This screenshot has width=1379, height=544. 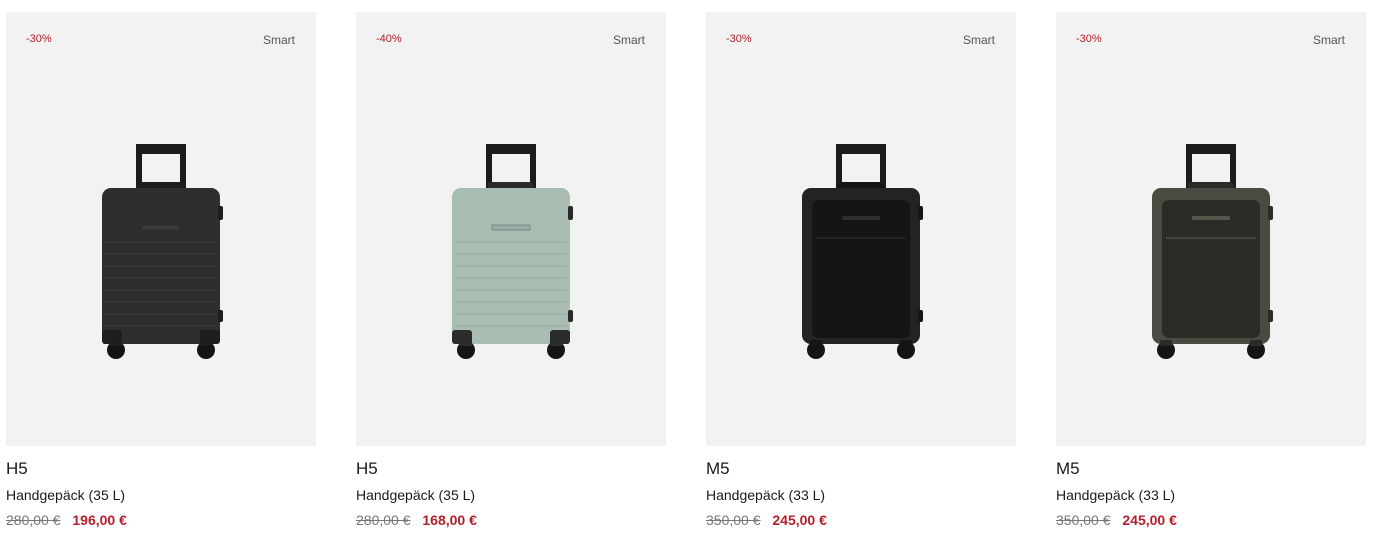 What do you see at coordinates (389, 39) in the screenshot?
I see `discount-badge: -40%` at bounding box center [389, 39].